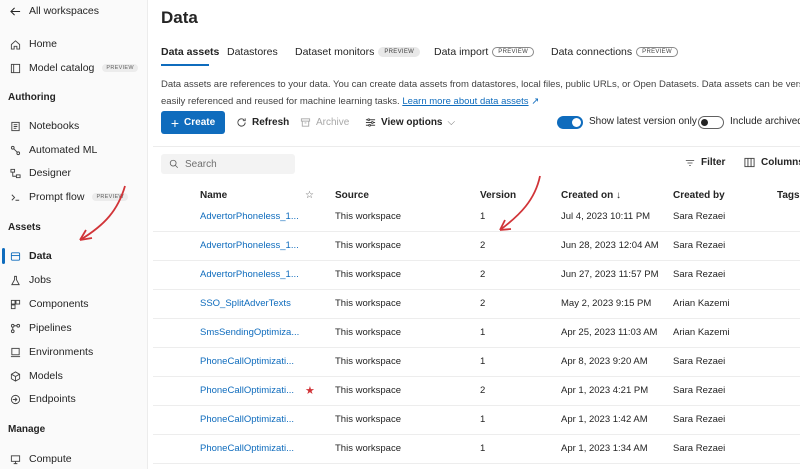  Describe the element at coordinates (711, 122) in the screenshot. I see `include-archived-toggle` at that location.